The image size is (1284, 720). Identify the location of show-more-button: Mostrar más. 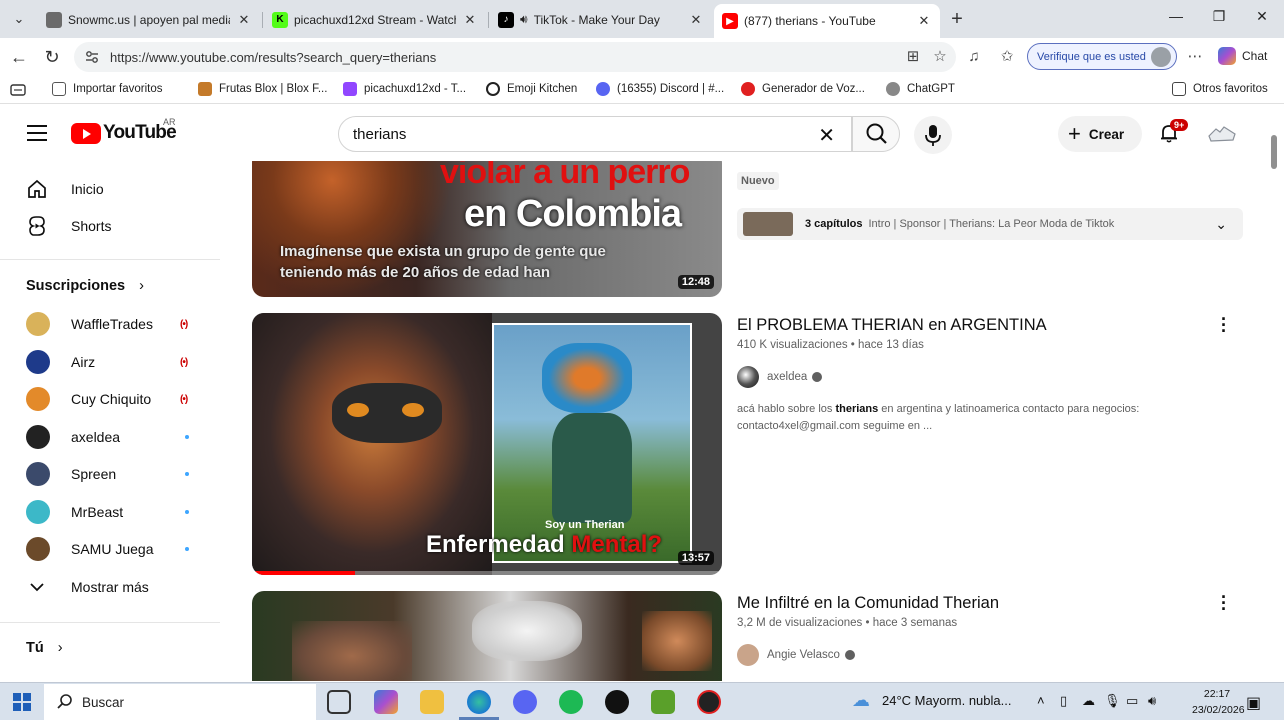
(110, 587).